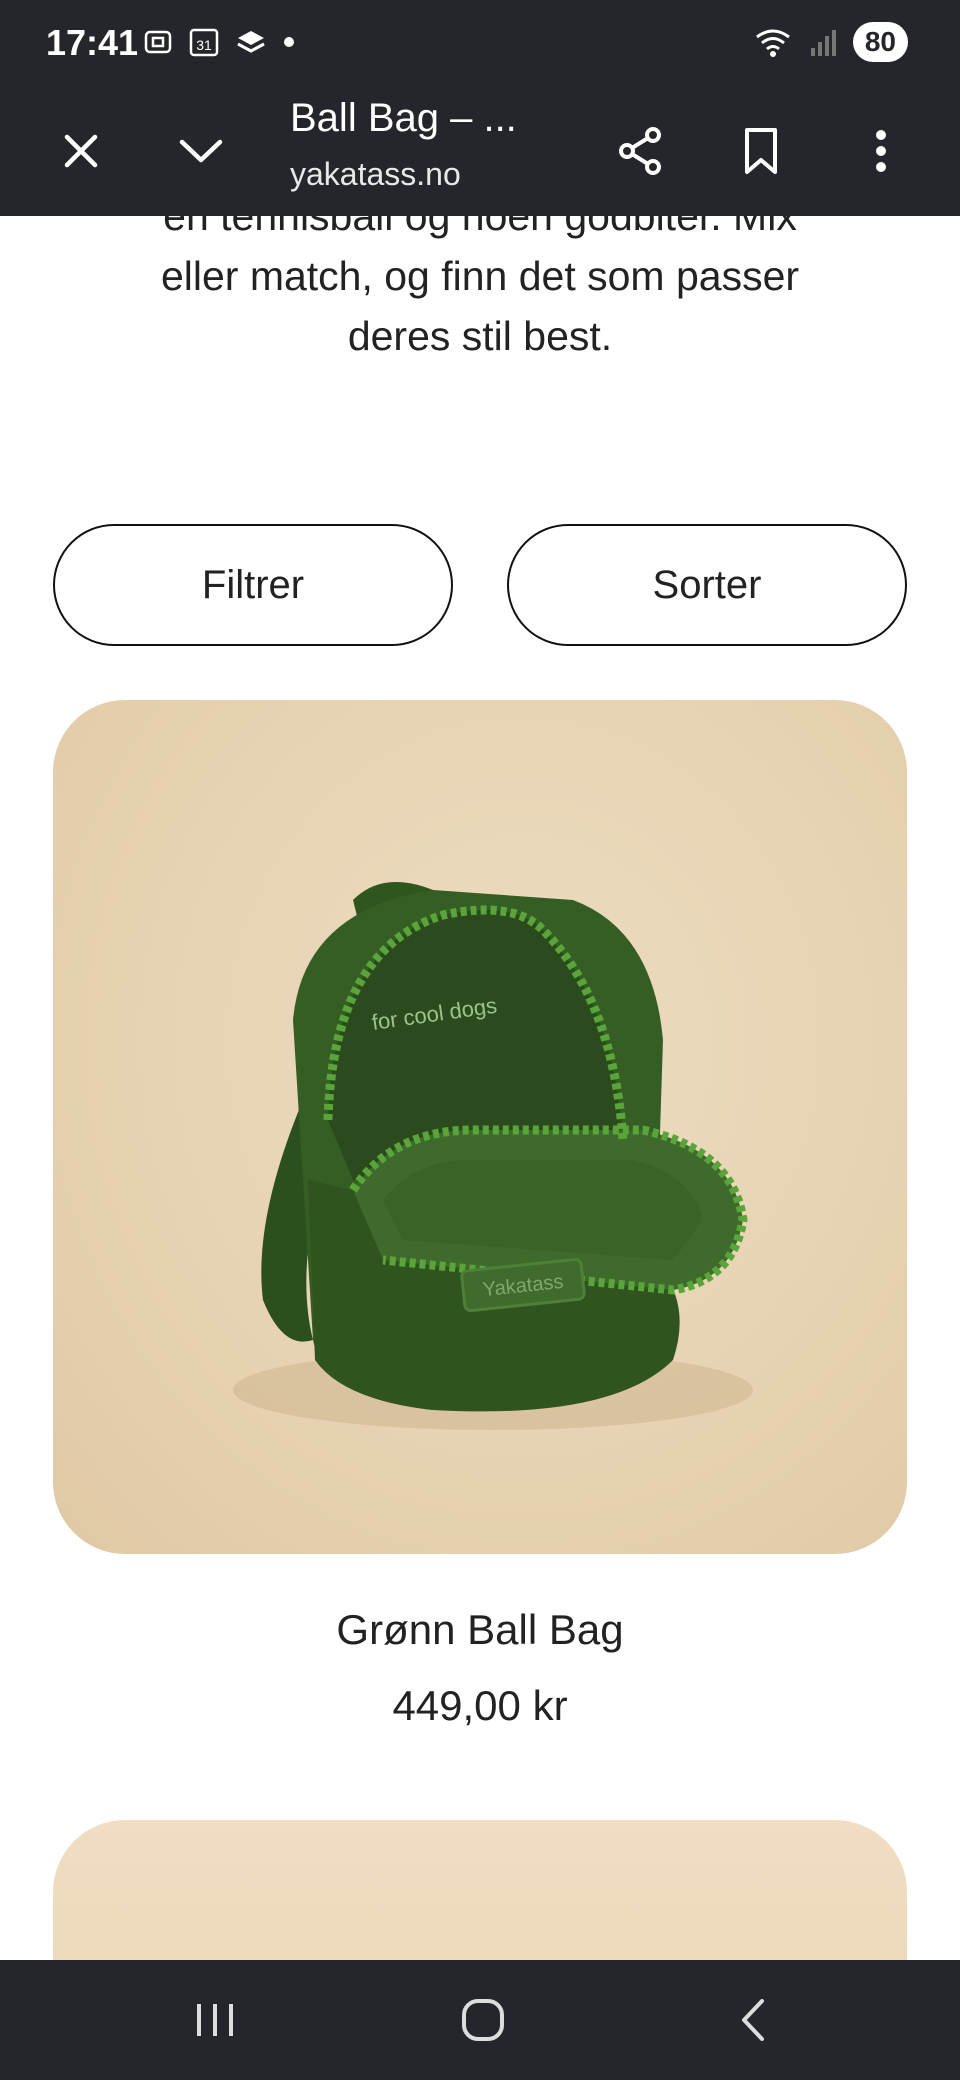 Image resolution: width=960 pixels, height=2080 pixels. Describe the element at coordinates (158, 42) in the screenshot. I see `screenshot-icon` at that location.